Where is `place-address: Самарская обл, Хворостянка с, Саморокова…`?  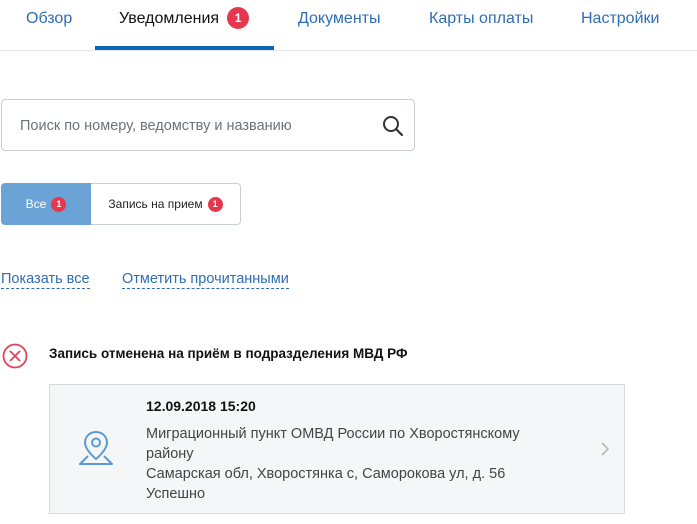 place-address: Самарская обл, Хворостянка с, Саморокова… is located at coordinates (326, 474).